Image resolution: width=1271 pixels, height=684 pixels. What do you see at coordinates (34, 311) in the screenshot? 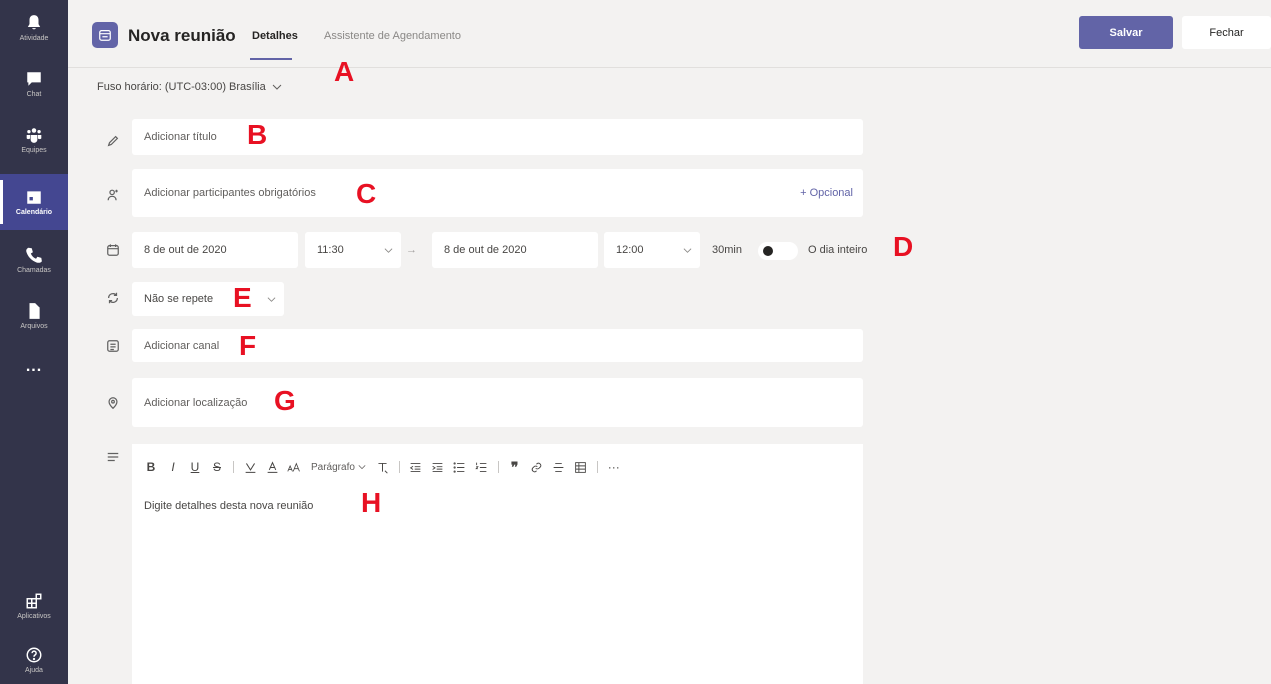
I see `file-icon` at bounding box center [34, 311].